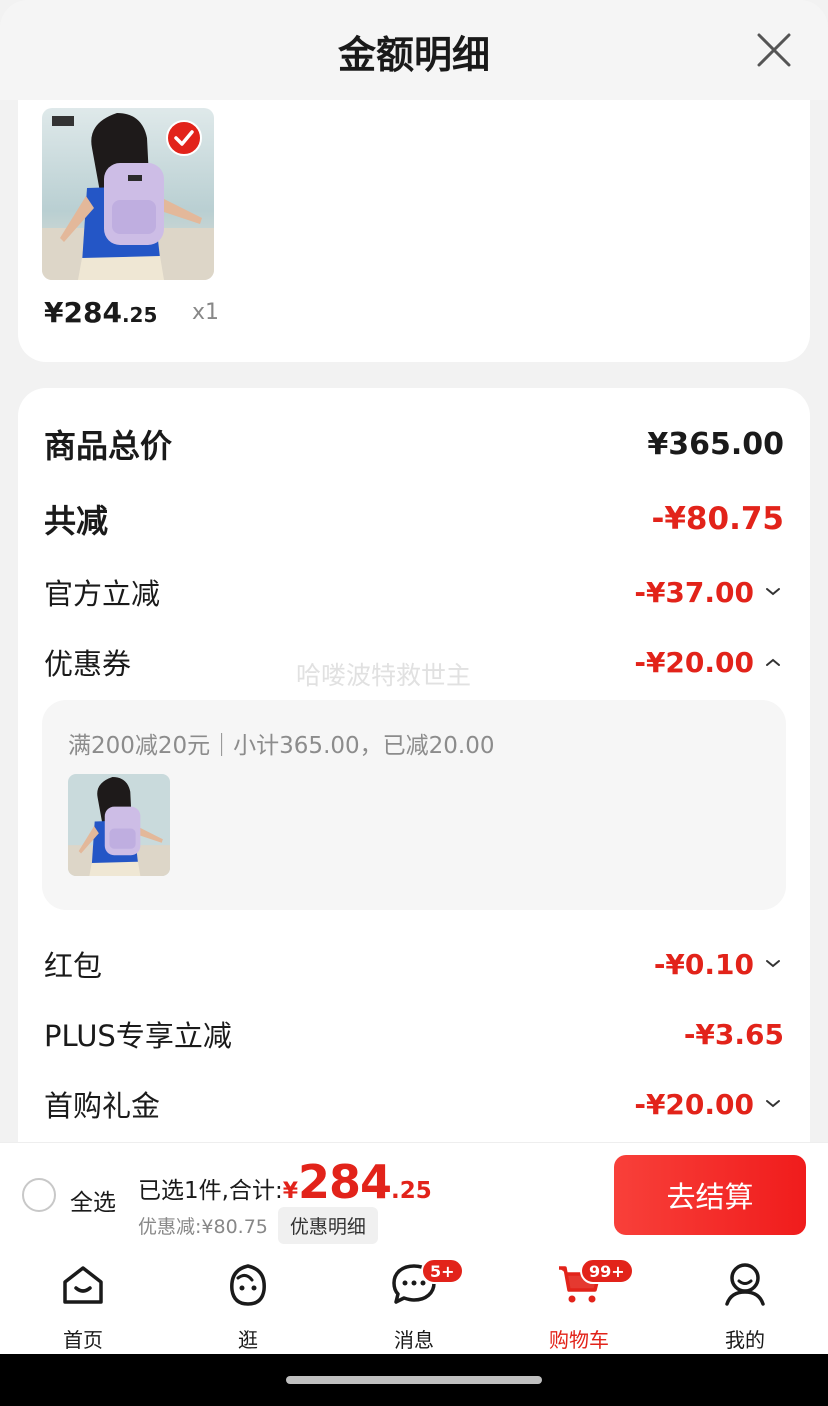 The height and width of the screenshot is (1406, 828). What do you see at coordinates (411, 1191) in the screenshot?
I see `total-amount-dec: .25` at bounding box center [411, 1191].